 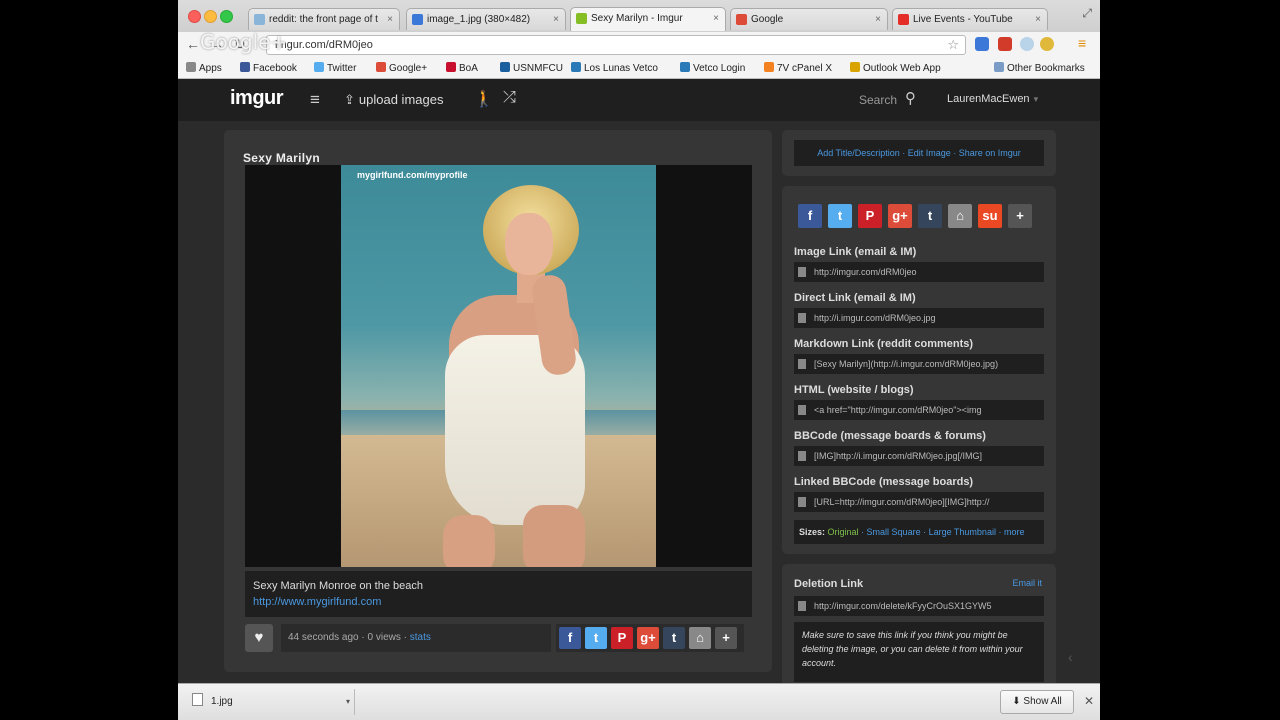 I want to click on window-minimize-button, so click(x=210, y=16).